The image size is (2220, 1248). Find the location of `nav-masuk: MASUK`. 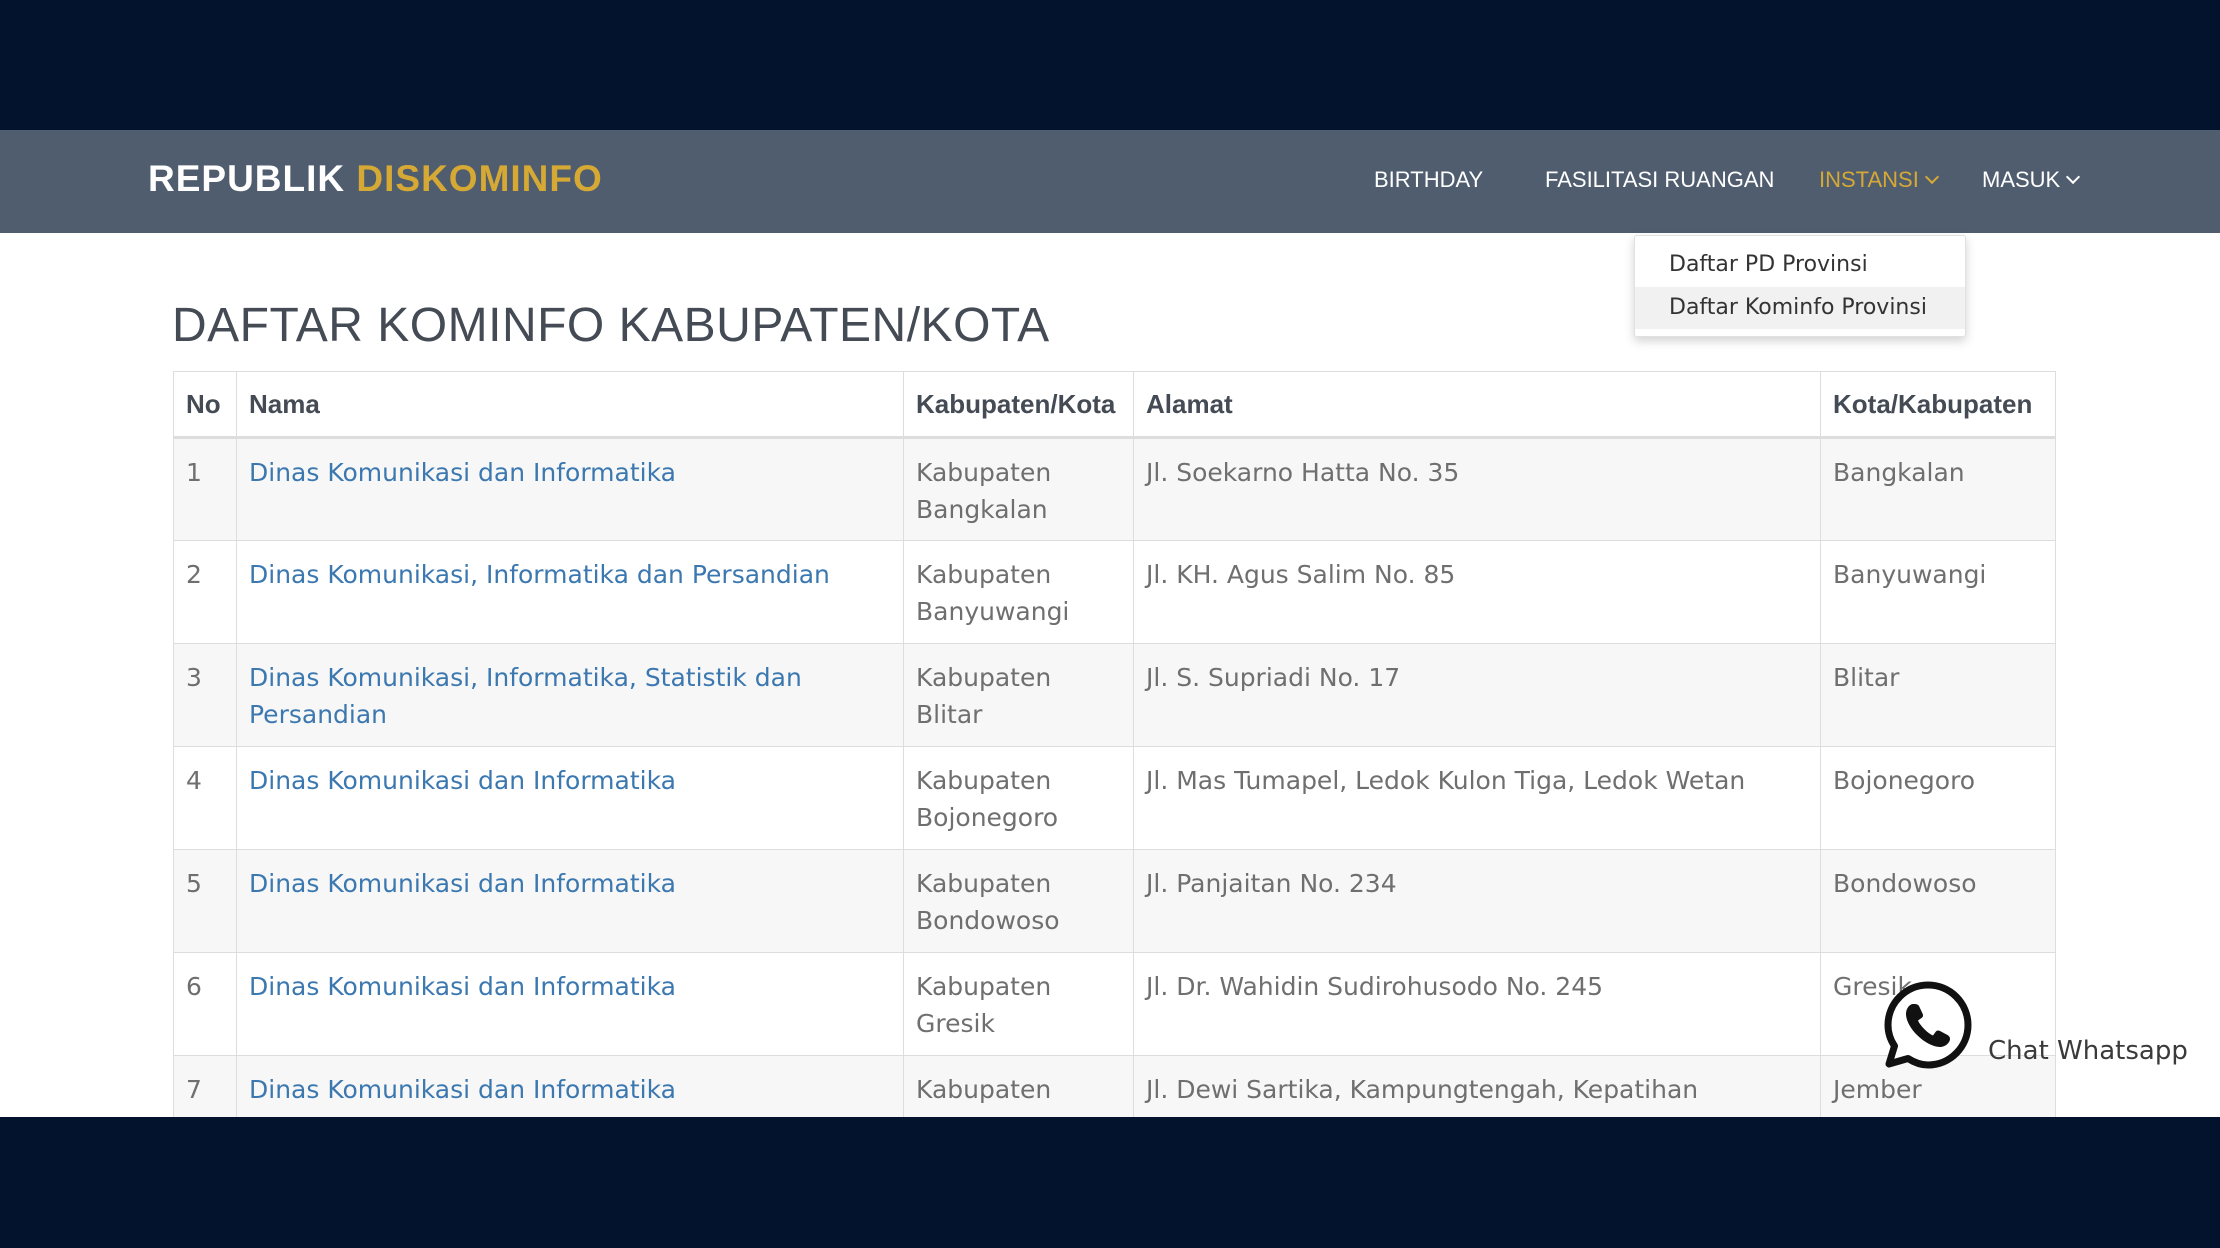

nav-masuk: MASUK is located at coordinates (2031, 180).